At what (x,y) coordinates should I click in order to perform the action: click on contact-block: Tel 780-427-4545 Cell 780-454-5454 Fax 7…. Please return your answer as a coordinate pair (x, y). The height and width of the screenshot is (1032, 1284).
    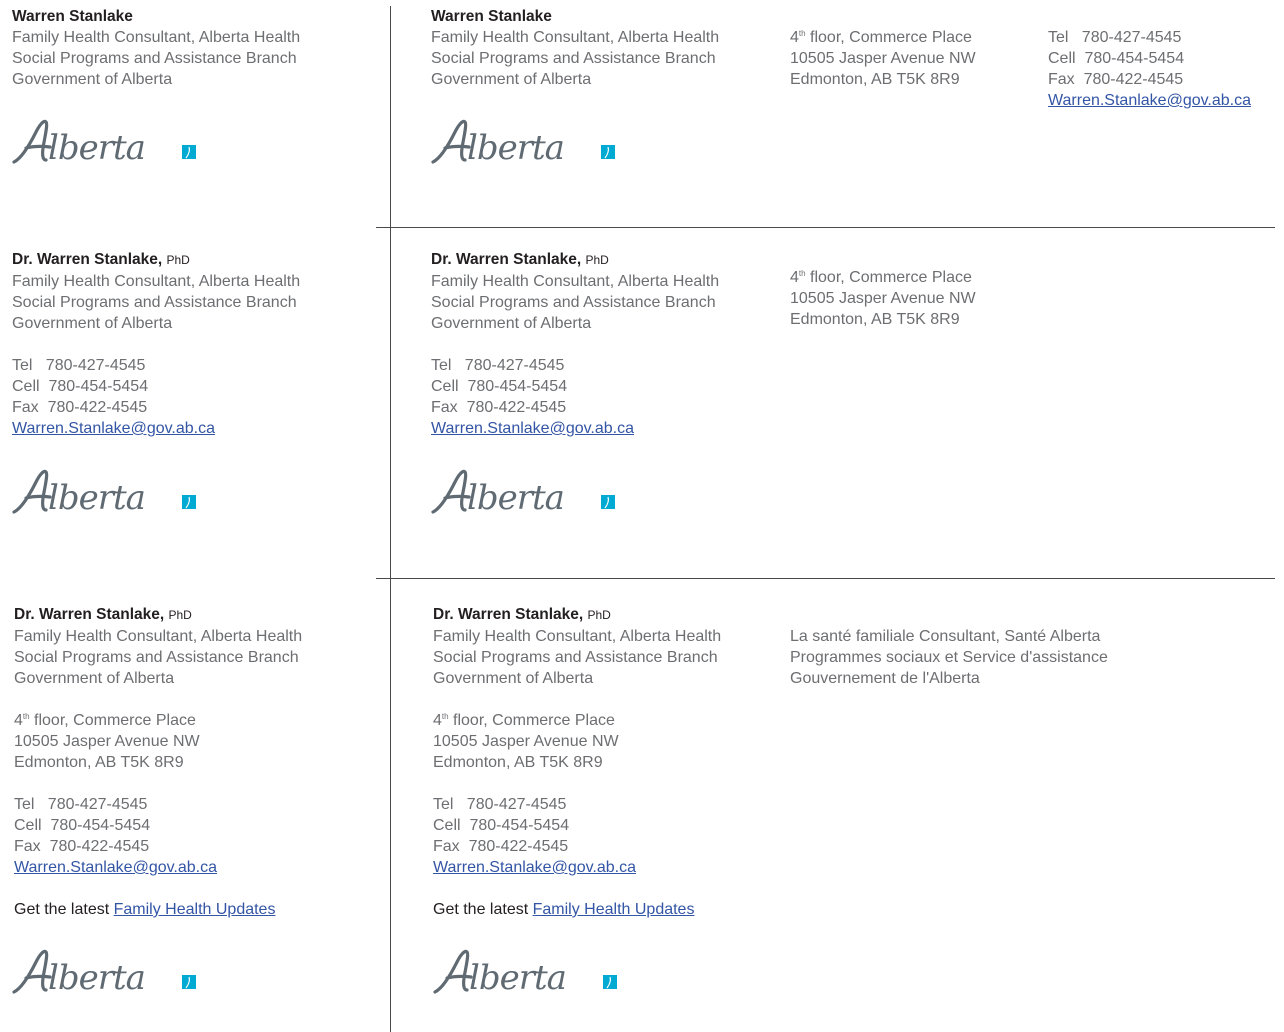
    Looking at the image, I should click on (1149, 69).